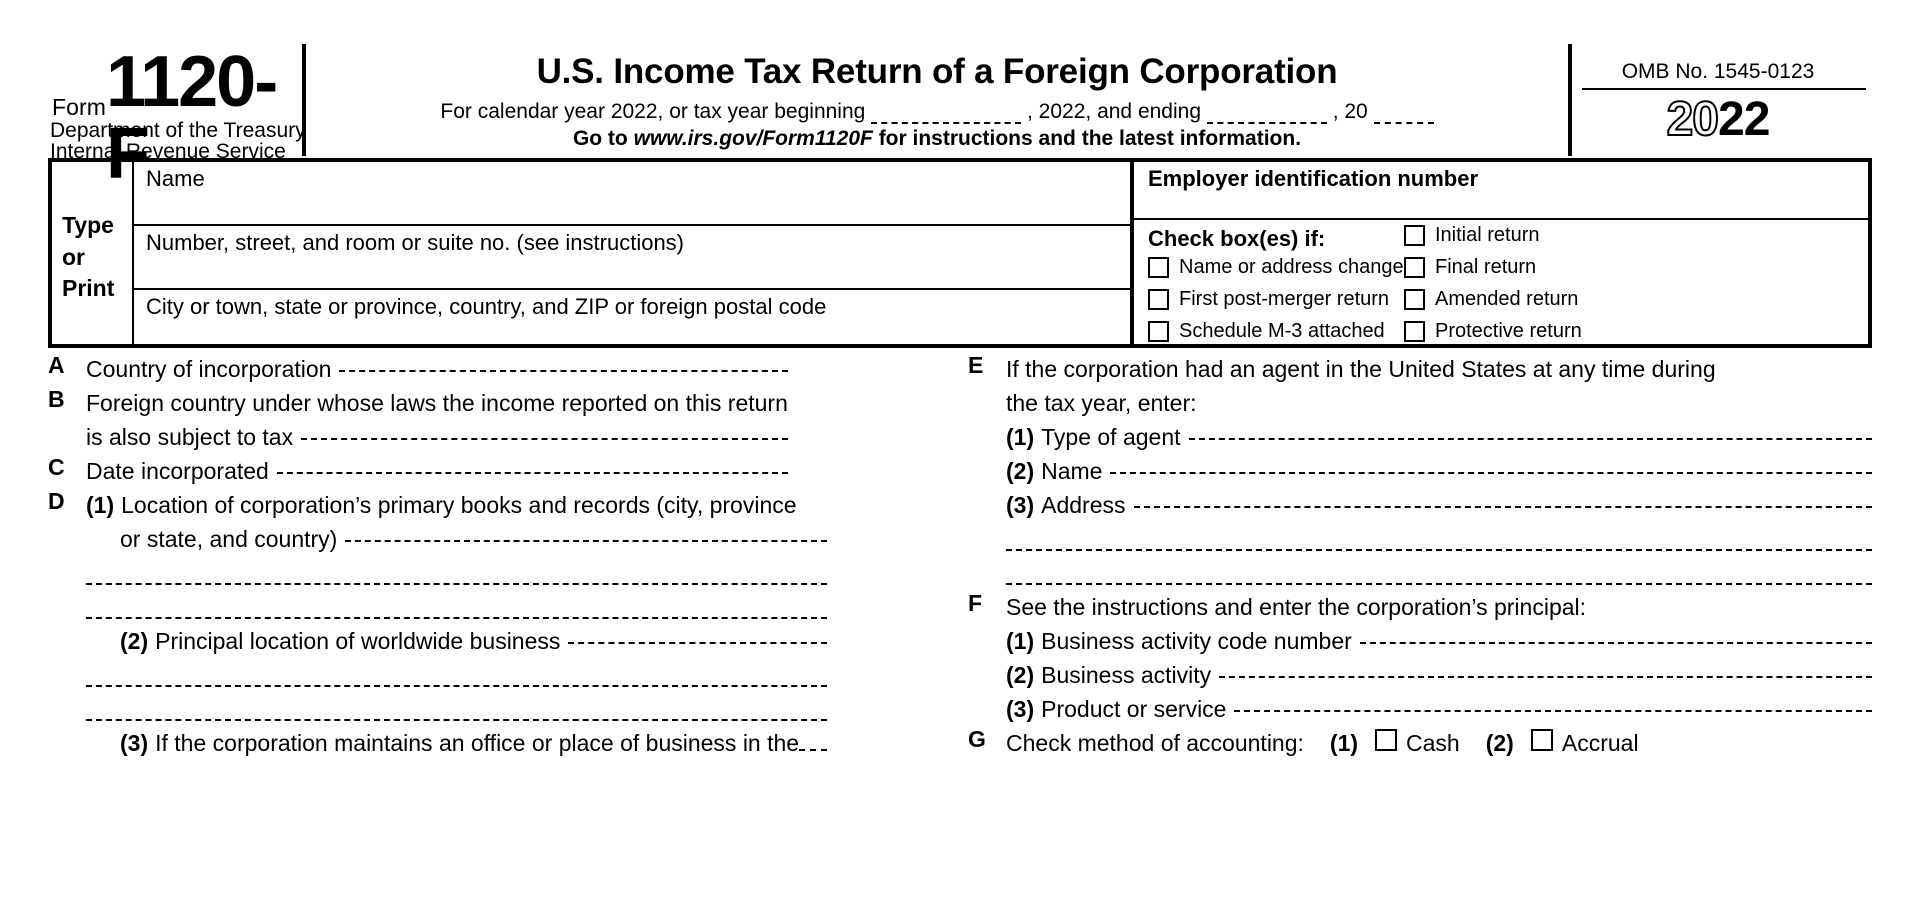 This screenshot has height=899, width=1920. What do you see at coordinates (1600, 743) in the screenshot?
I see `item-g2-label: Accrual` at bounding box center [1600, 743].